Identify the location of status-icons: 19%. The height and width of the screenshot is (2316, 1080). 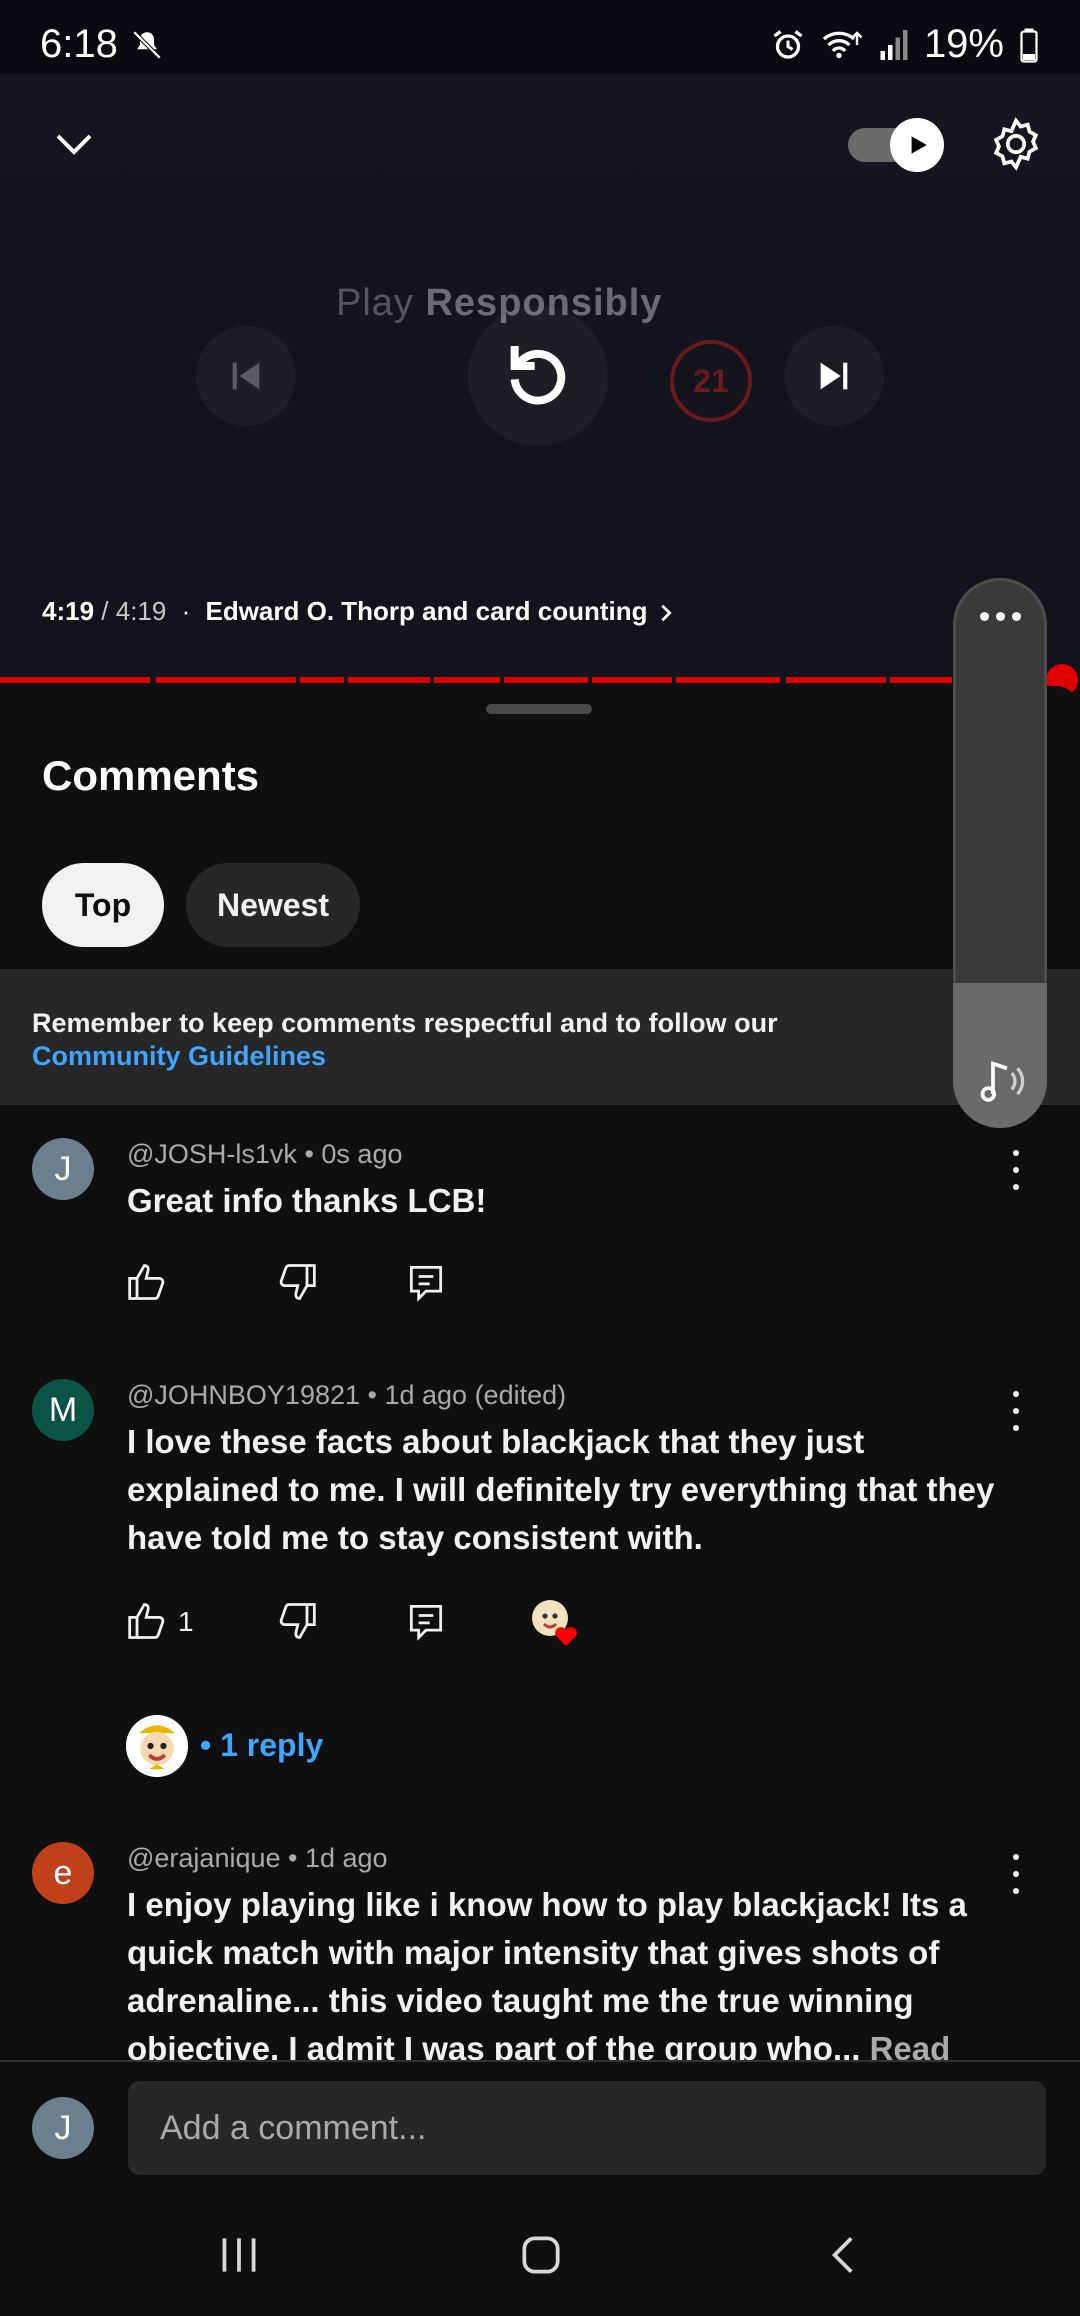
(905, 44).